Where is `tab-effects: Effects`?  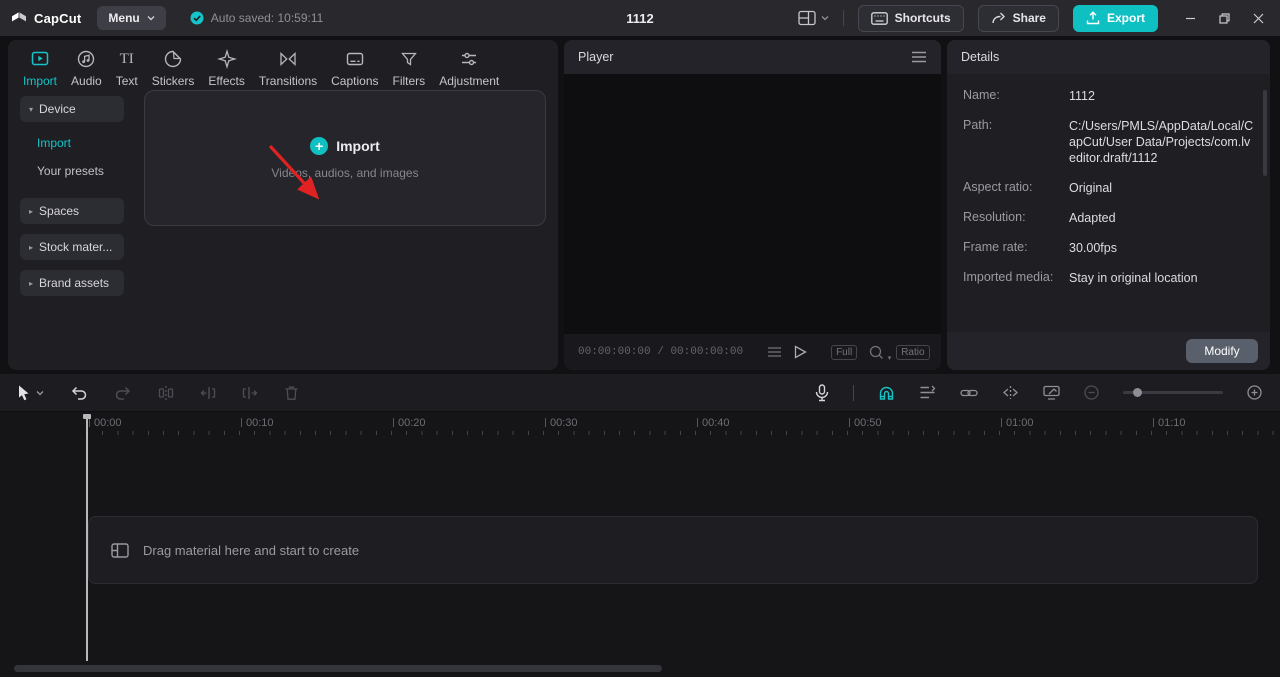
tab-effects: Effects is located at coordinates (226, 68).